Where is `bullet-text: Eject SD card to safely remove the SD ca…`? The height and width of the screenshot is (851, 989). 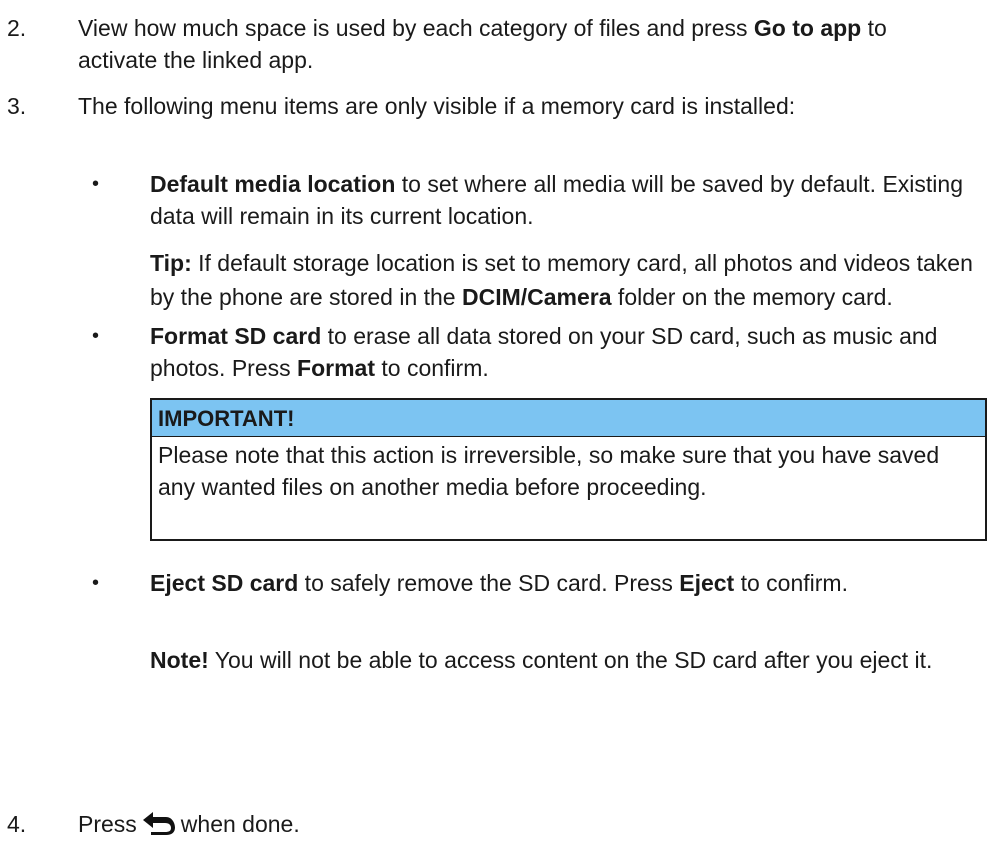
bullet-text: Eject SD card to safely remove the SD ca… is located at coordinates (499, 583).